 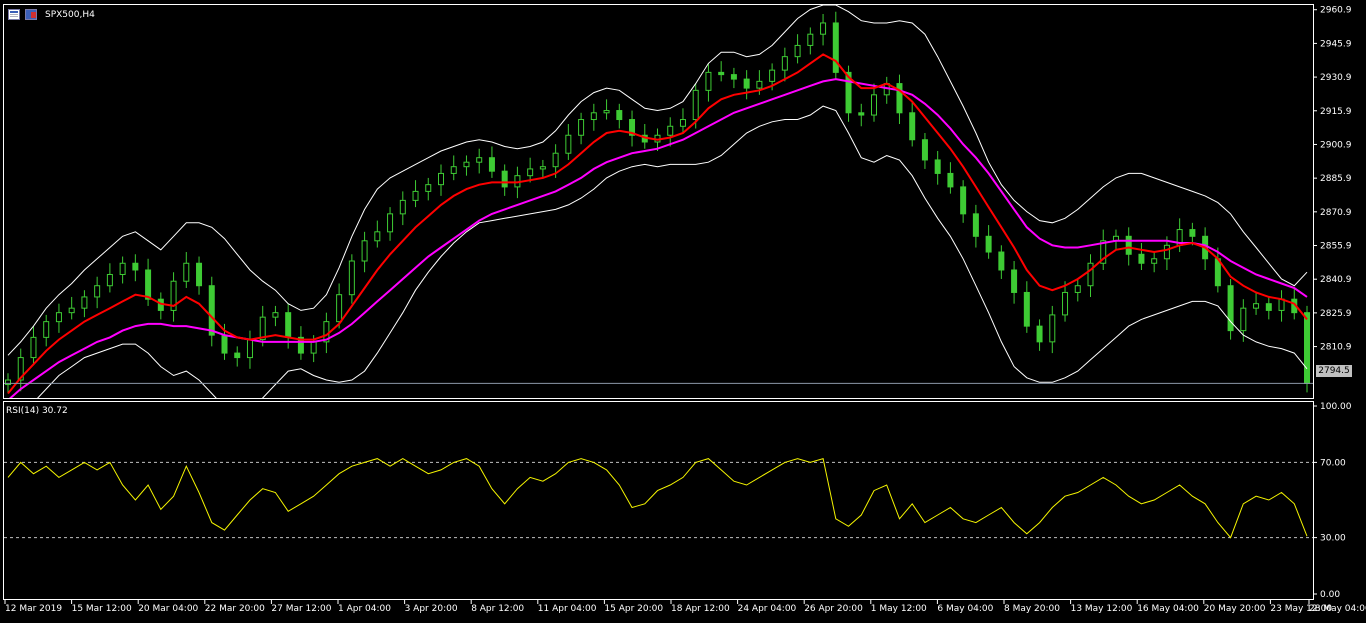 I want to click on time-tick-label: 26 Apr 20:00, so click(x=833, y=609).